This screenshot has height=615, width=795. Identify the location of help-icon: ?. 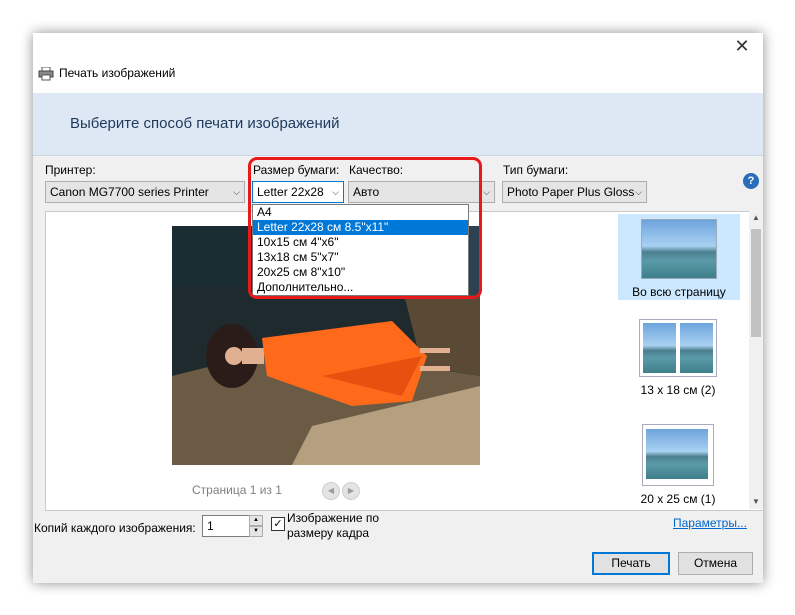
(751, 181).